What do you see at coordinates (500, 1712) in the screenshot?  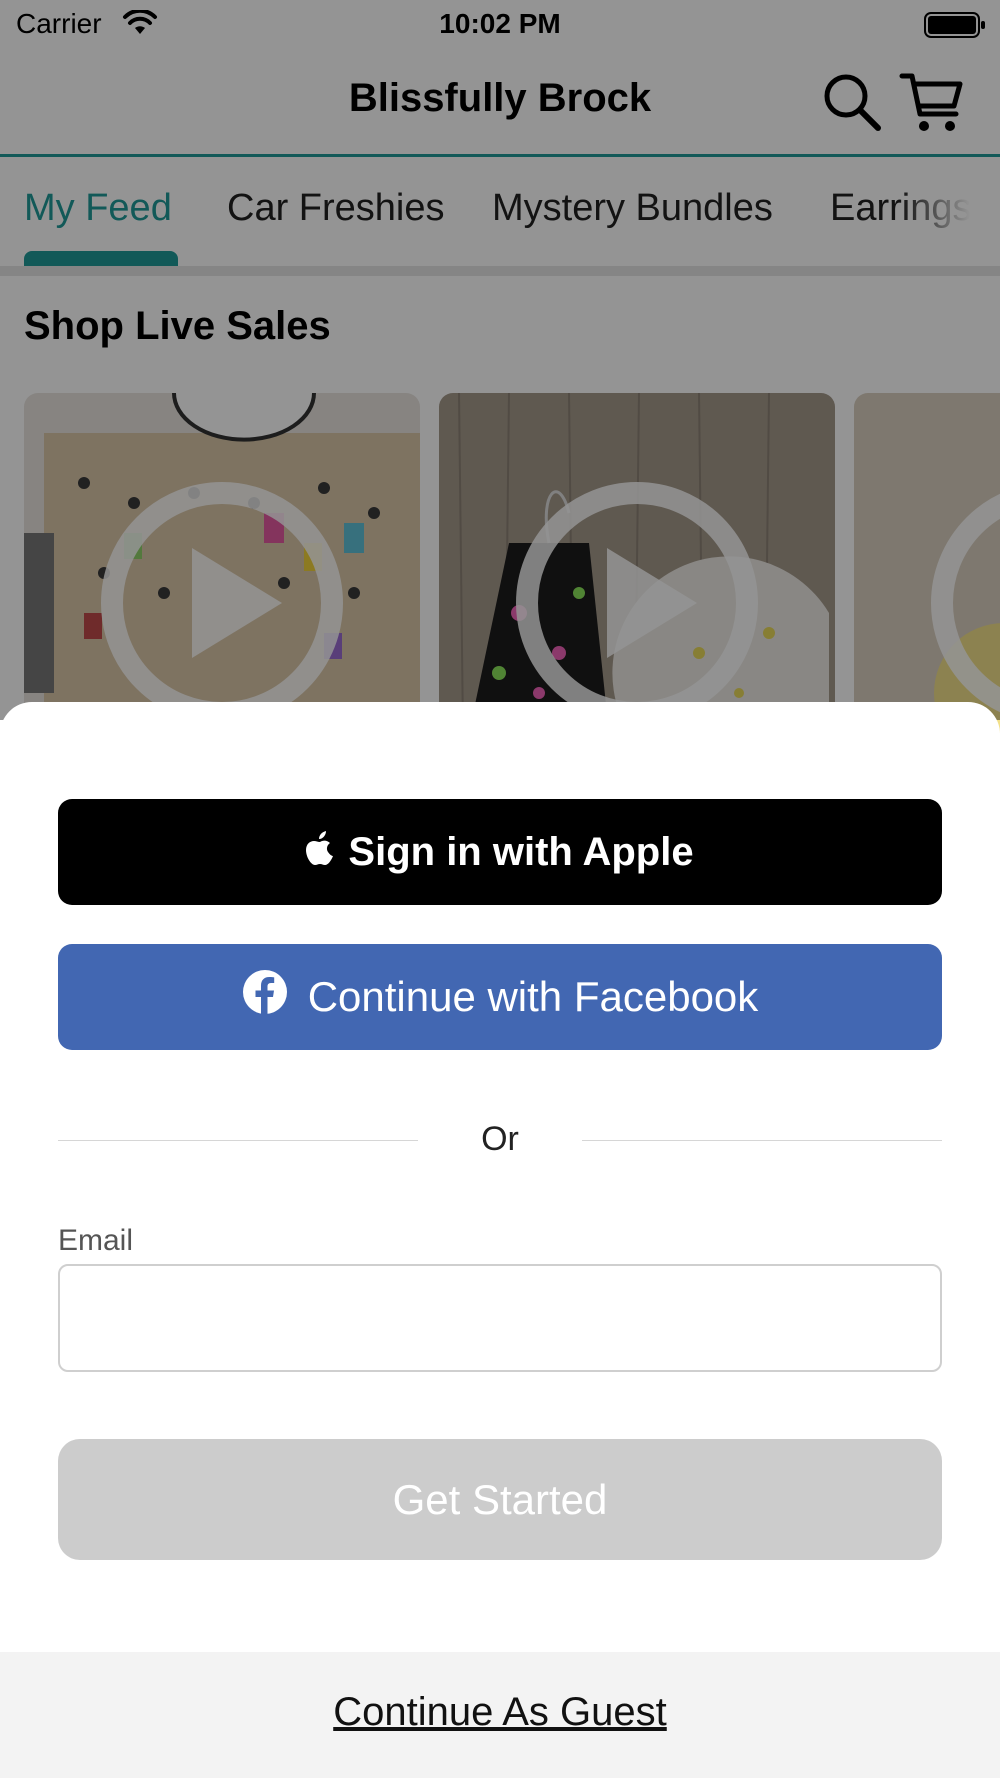 I see `continue-as-guest-link: Continue As Guest` at bounding box center [500, 1712].